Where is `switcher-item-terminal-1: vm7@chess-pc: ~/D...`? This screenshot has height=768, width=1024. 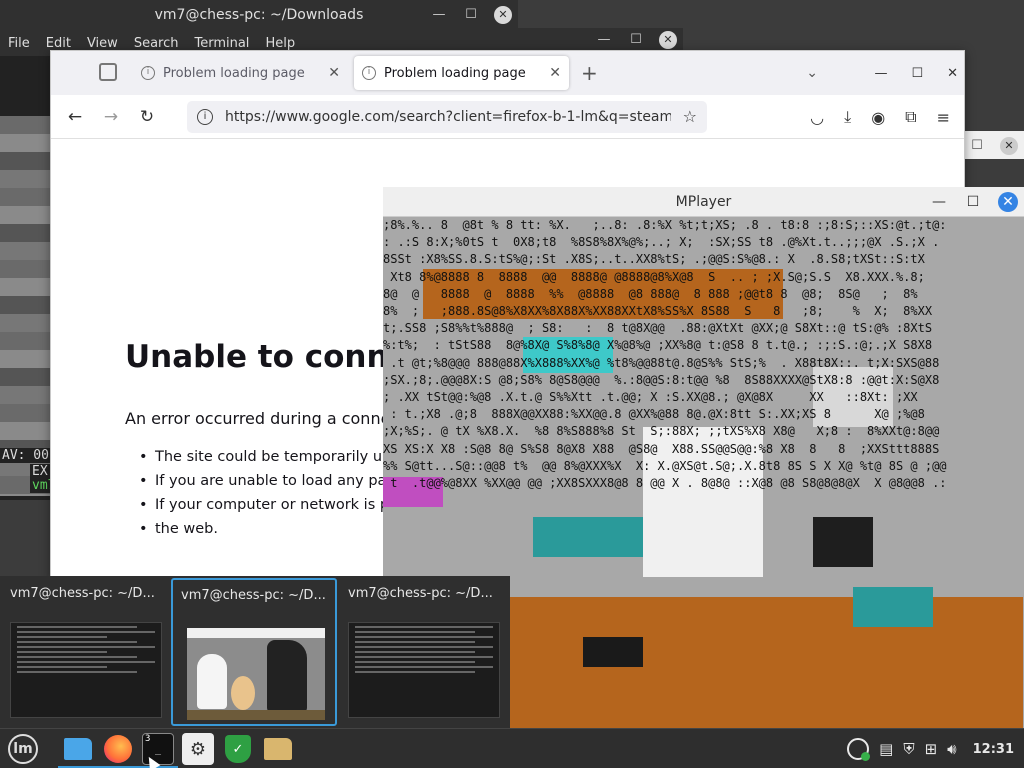
switcher-item-terminal-1: vm7@chess-pc: ~/D... is located at coordinates (85, 652).